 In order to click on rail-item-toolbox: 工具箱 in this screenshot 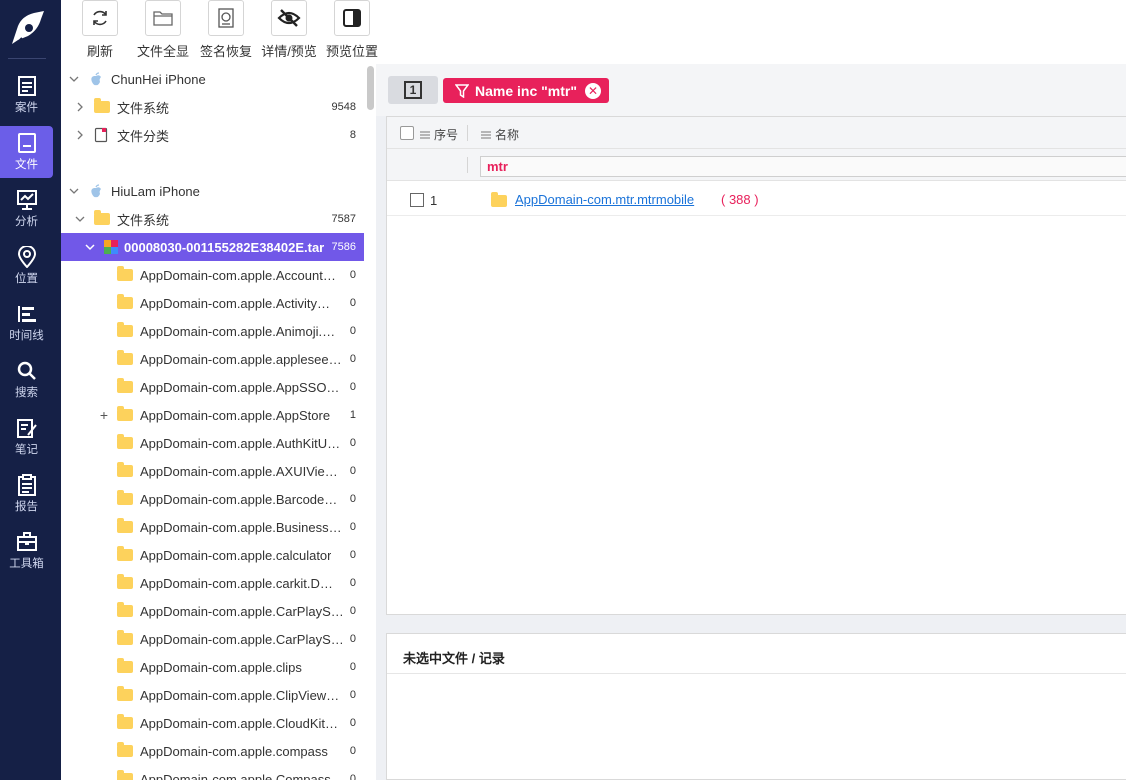, I will do `click(26, 551)`.